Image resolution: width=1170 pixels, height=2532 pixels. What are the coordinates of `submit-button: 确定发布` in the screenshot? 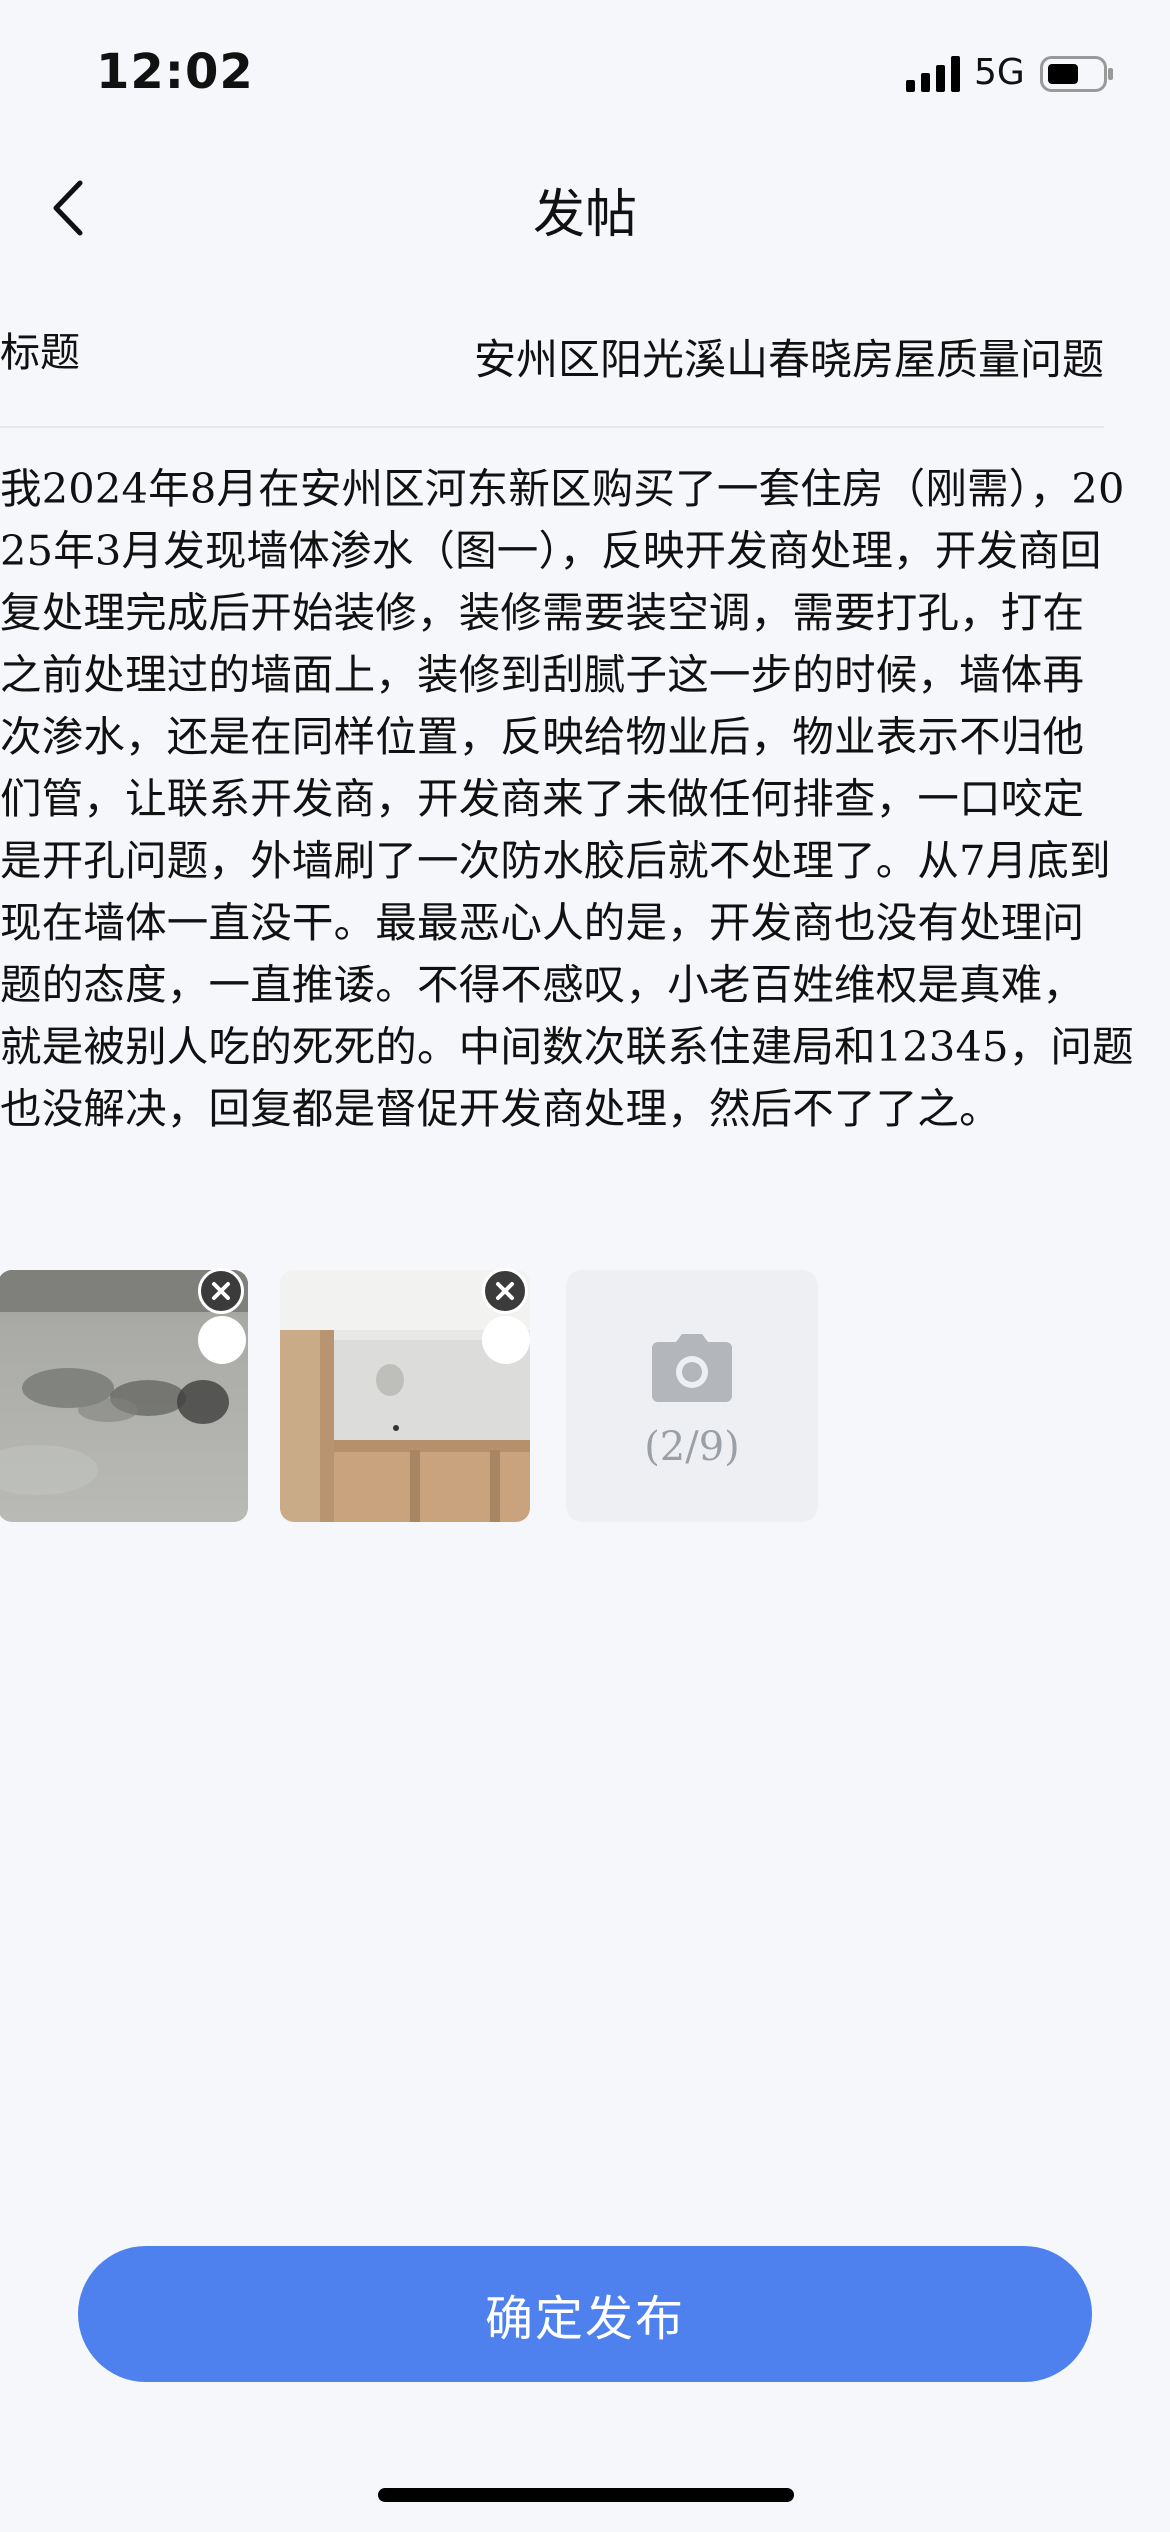 It's located at (585, 2314).